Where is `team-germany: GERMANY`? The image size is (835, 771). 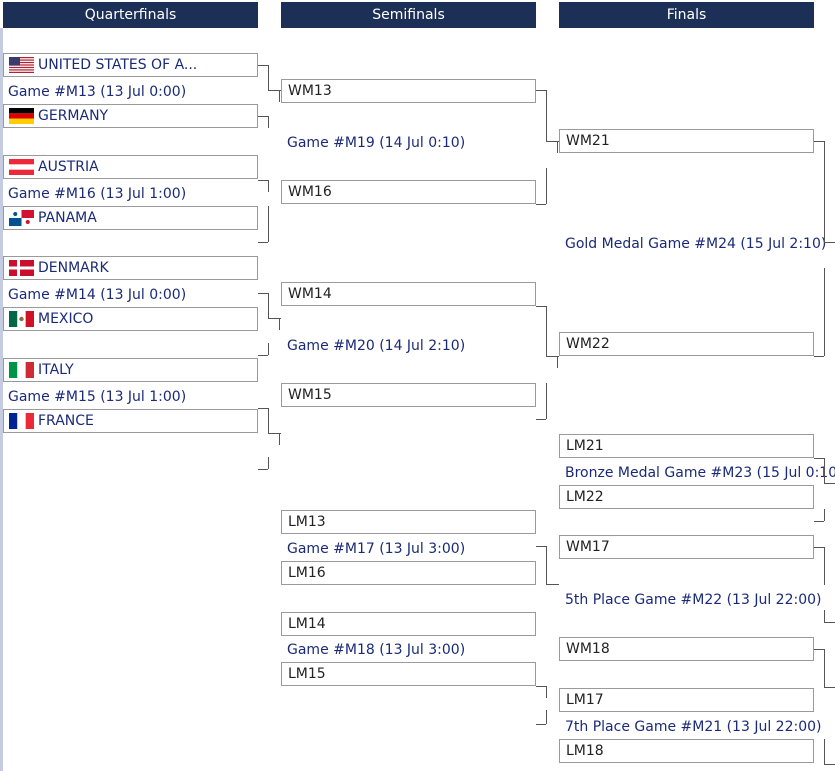 team-germany: GERMANY is located at coordinates (130, 116).